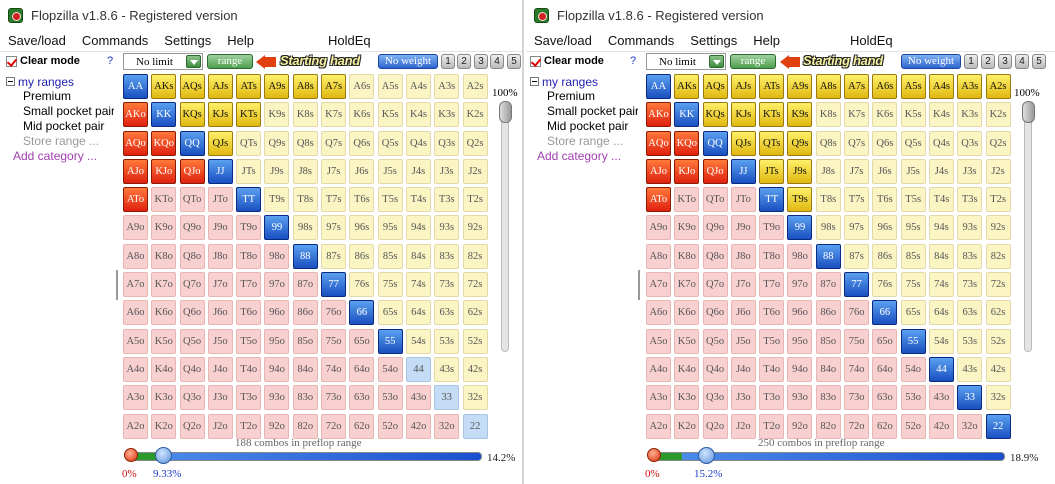  Describe the element at coordinates (505, 226) in the screenshot. I see `vertical-range-slider` at that location.